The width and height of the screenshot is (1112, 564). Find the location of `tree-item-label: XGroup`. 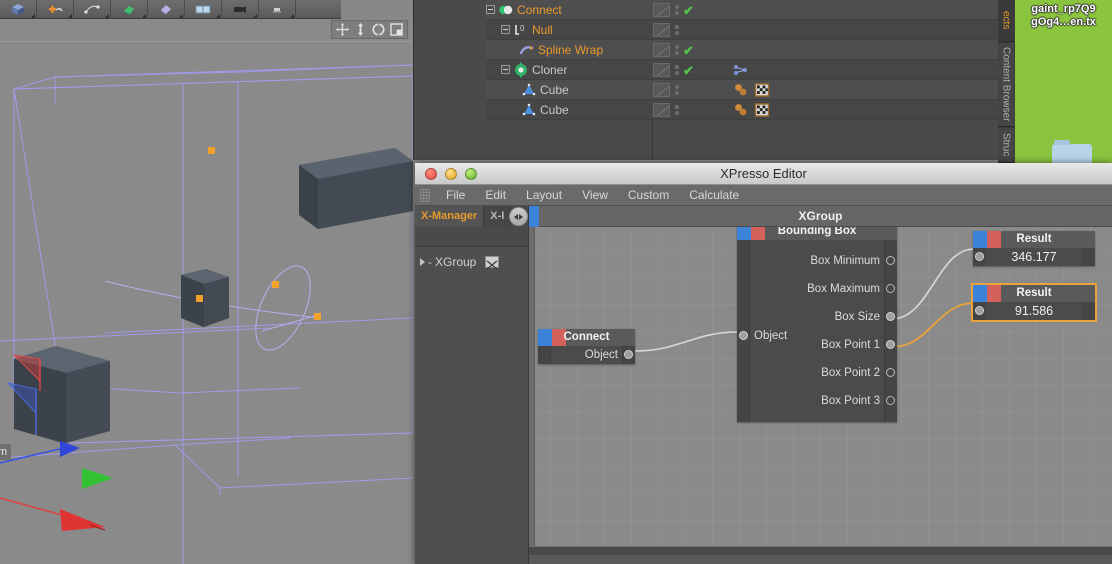

tree-item-label: XGroup is located at coordinates (456, 262).